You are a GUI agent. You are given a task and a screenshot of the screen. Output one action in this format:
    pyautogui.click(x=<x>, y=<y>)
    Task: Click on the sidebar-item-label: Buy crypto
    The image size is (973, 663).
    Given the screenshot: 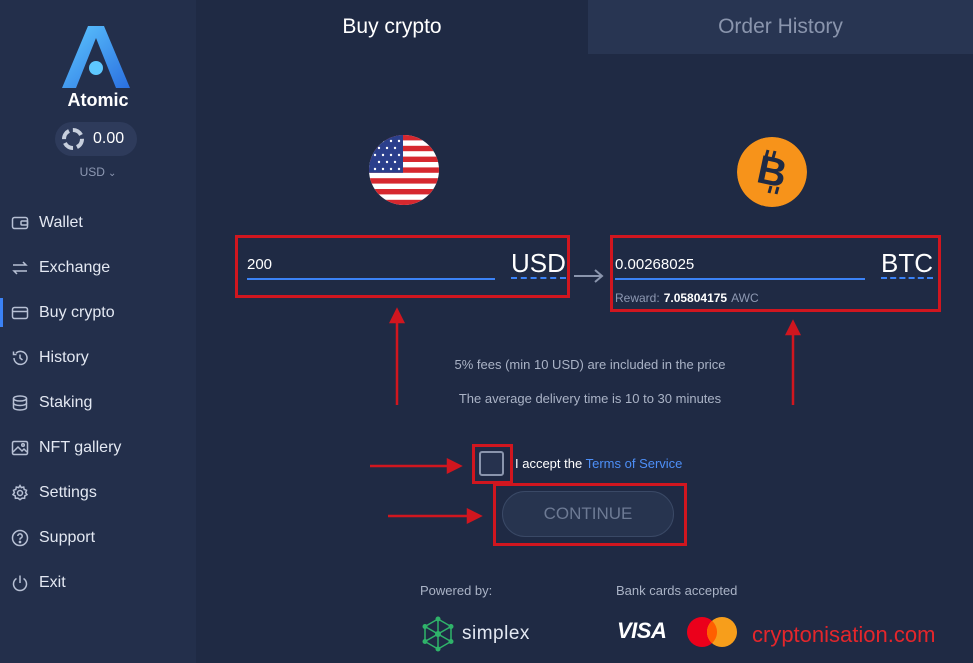 What is the action you would take?
    pyautogui.click(x=77, y=312)
    